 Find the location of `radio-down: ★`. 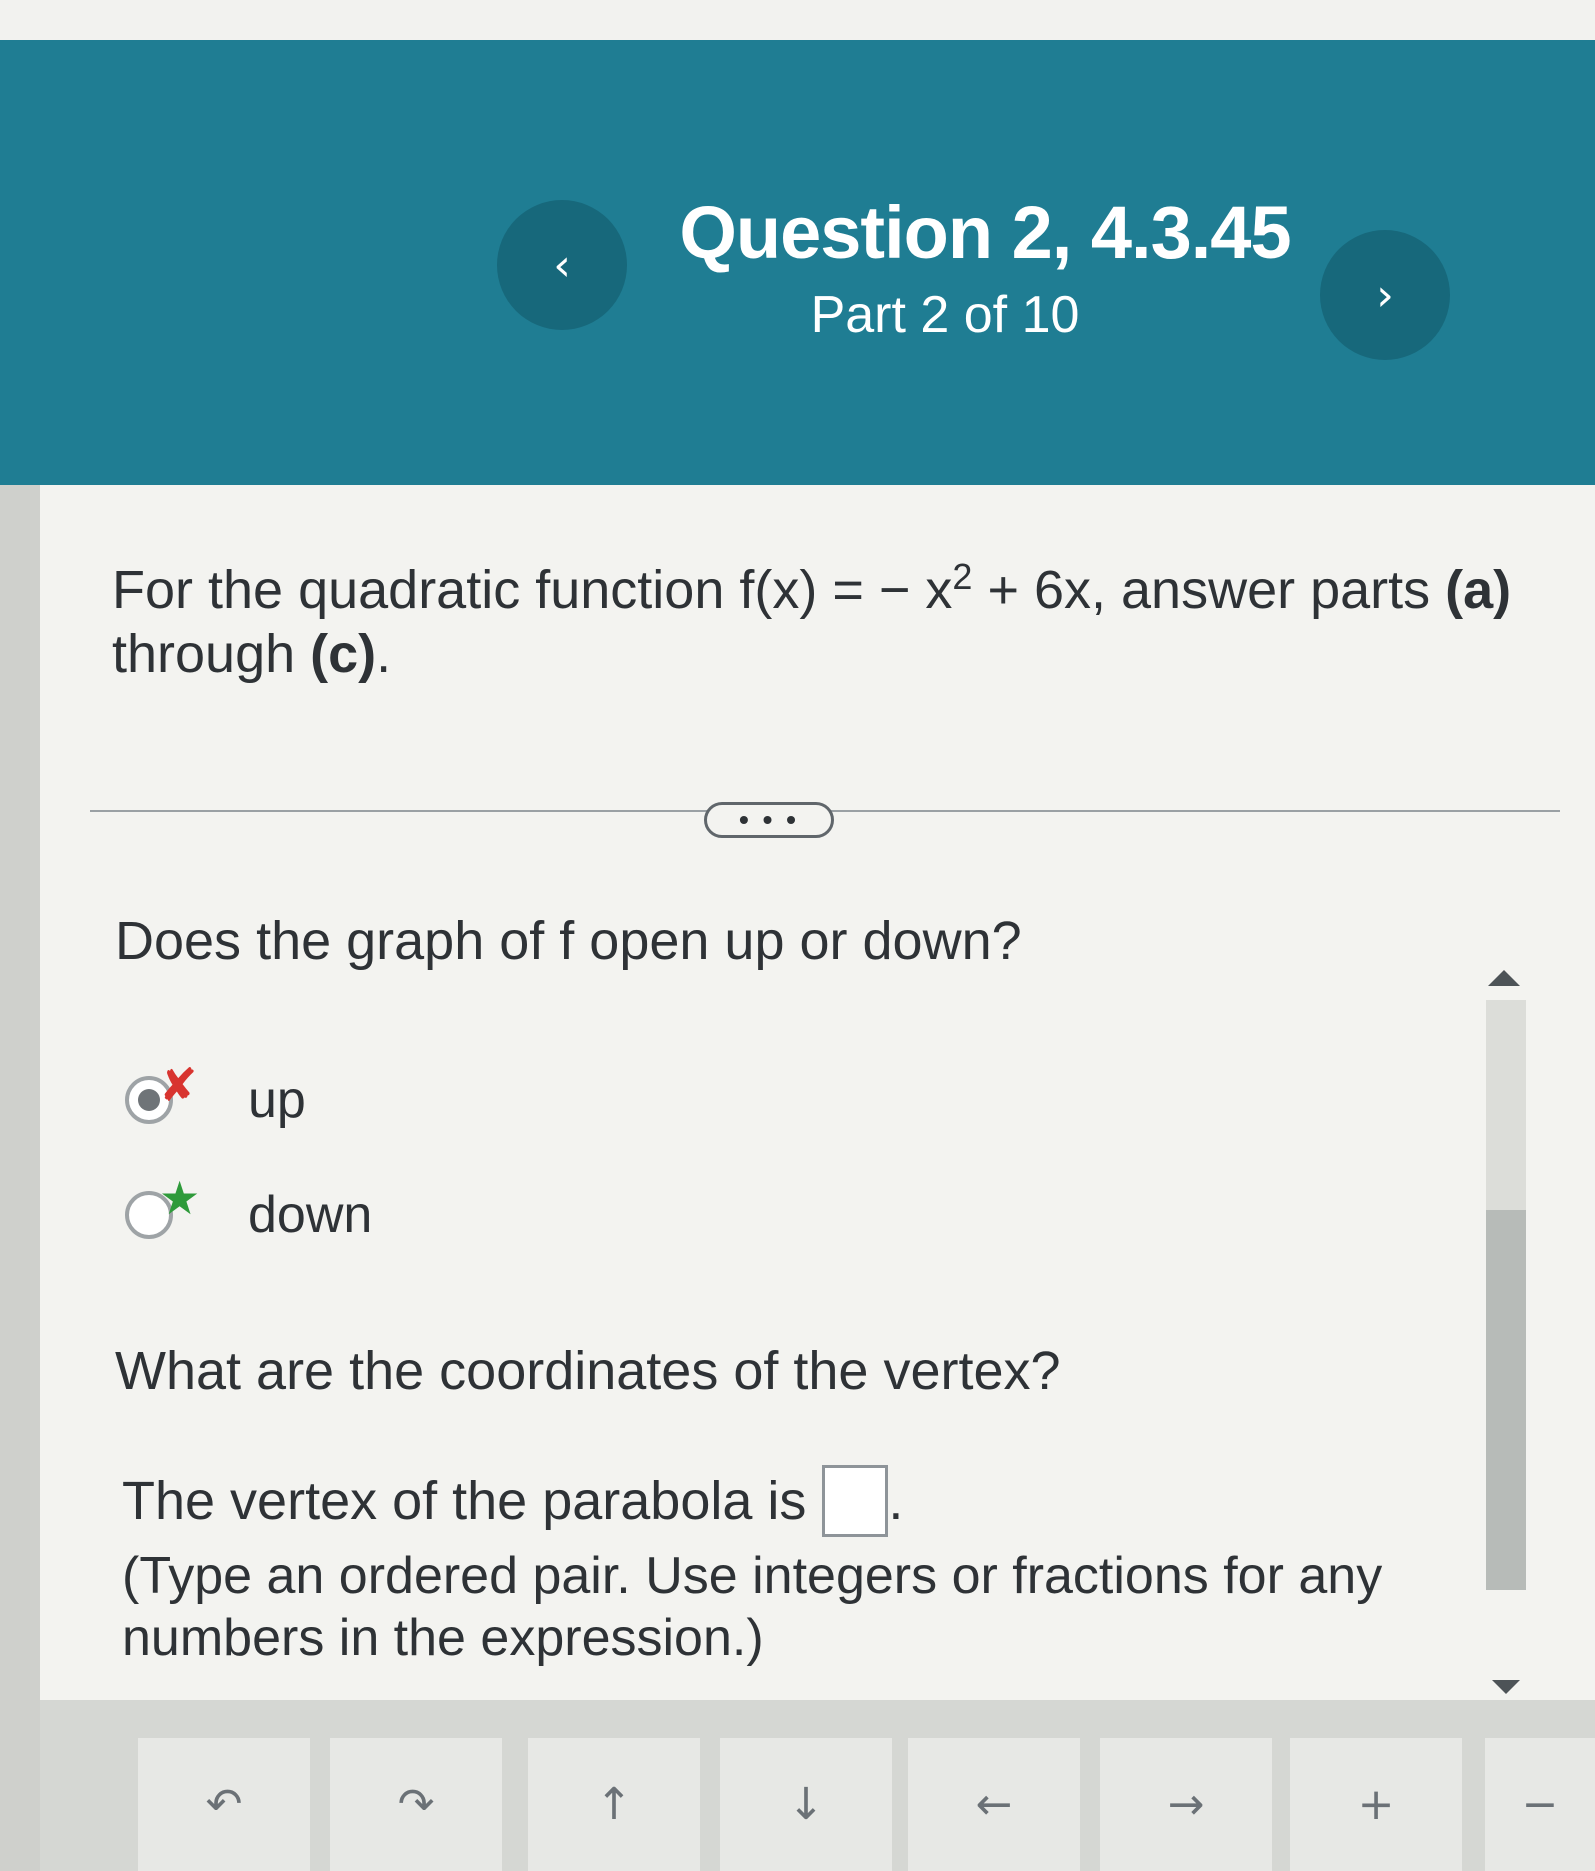

radio-down: ★ is located at coordinates (162, 1205).